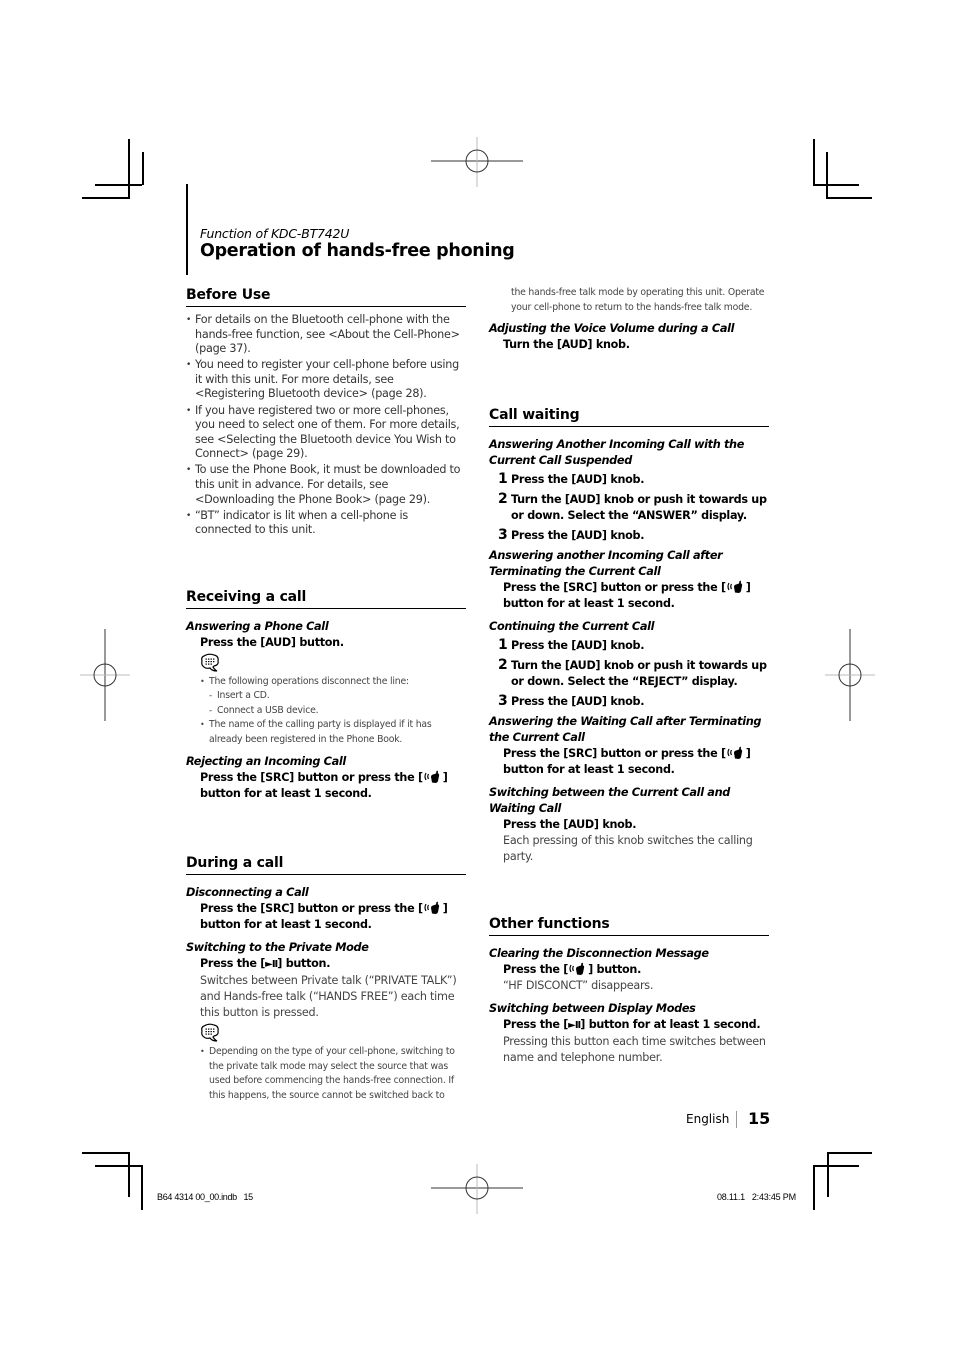  I want to click on instruction-switching-calls: Press the [AUD] knob., so click(570, 824).